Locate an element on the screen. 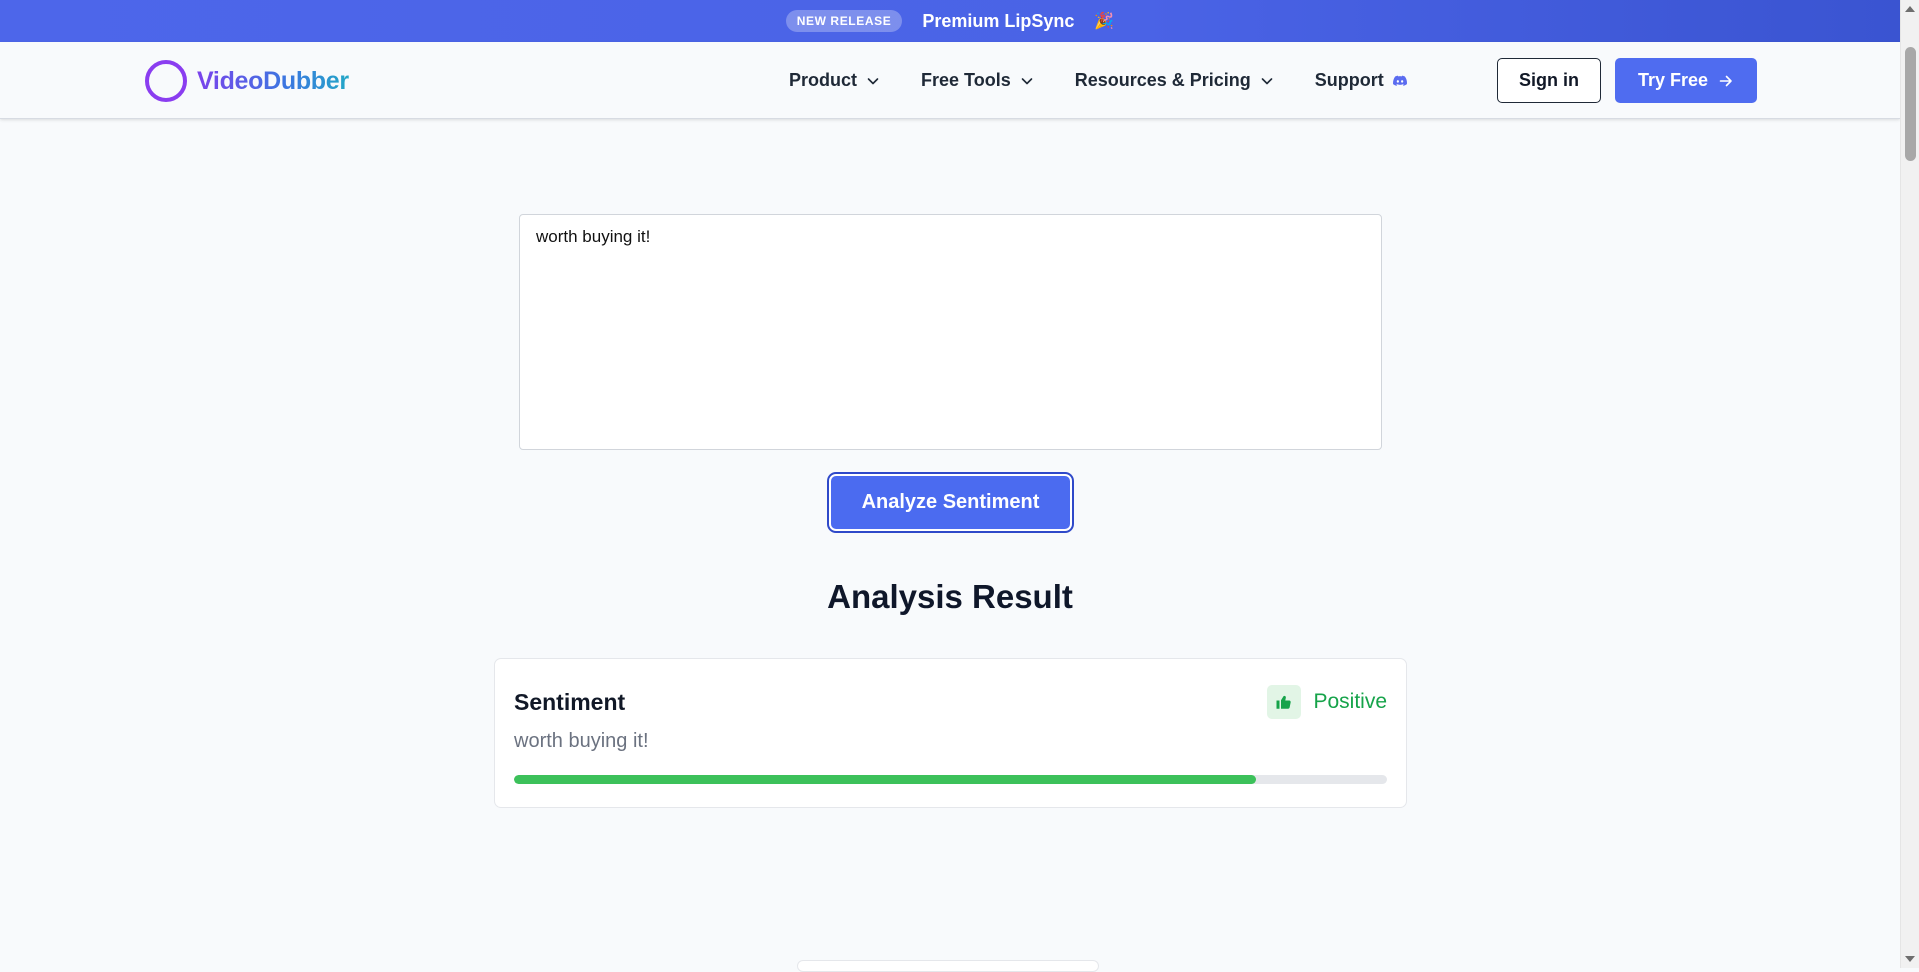 The image size is (1919, 972). nav-item-label: Support is located at coordinates (1349, 80).